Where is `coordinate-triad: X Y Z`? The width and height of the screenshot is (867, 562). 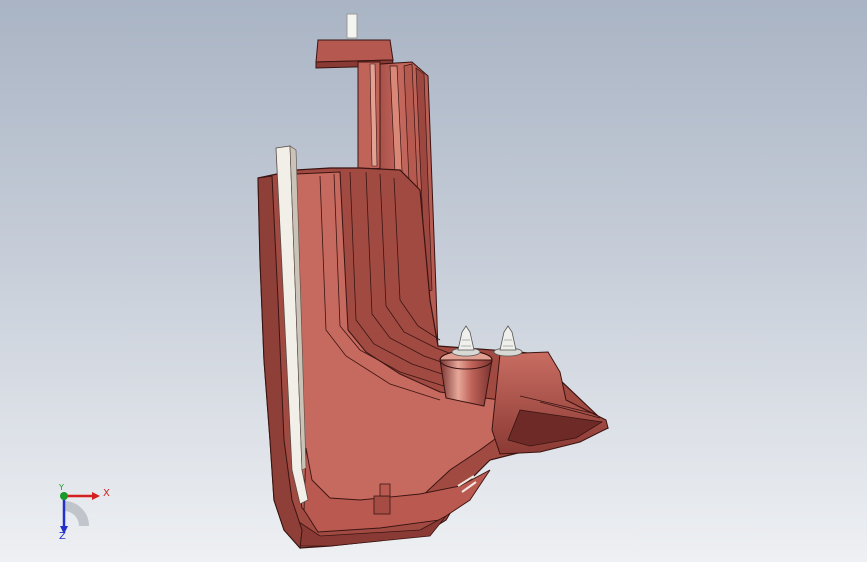
coordinate-triad: X Y Z is located at coordinates (80, 513).